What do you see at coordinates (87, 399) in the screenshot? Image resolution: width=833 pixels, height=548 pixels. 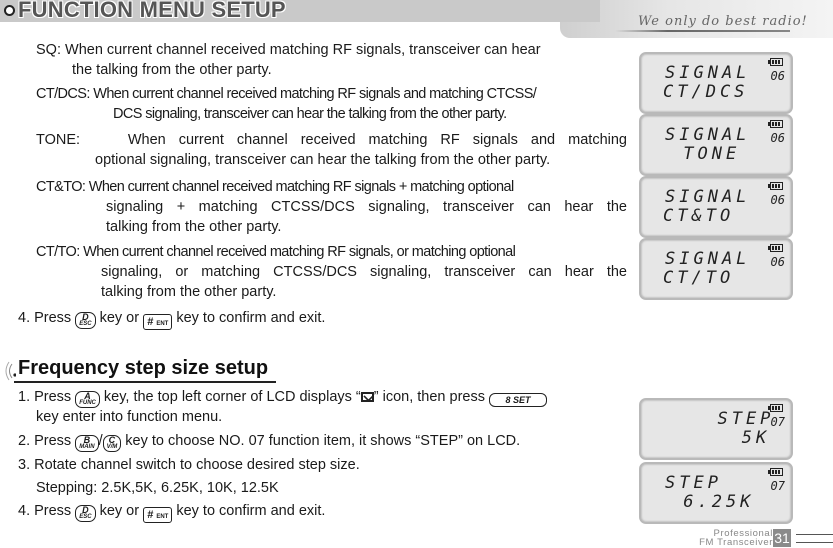 I see `func-key-icon: A FUNC` at bounding box center [87, 399].